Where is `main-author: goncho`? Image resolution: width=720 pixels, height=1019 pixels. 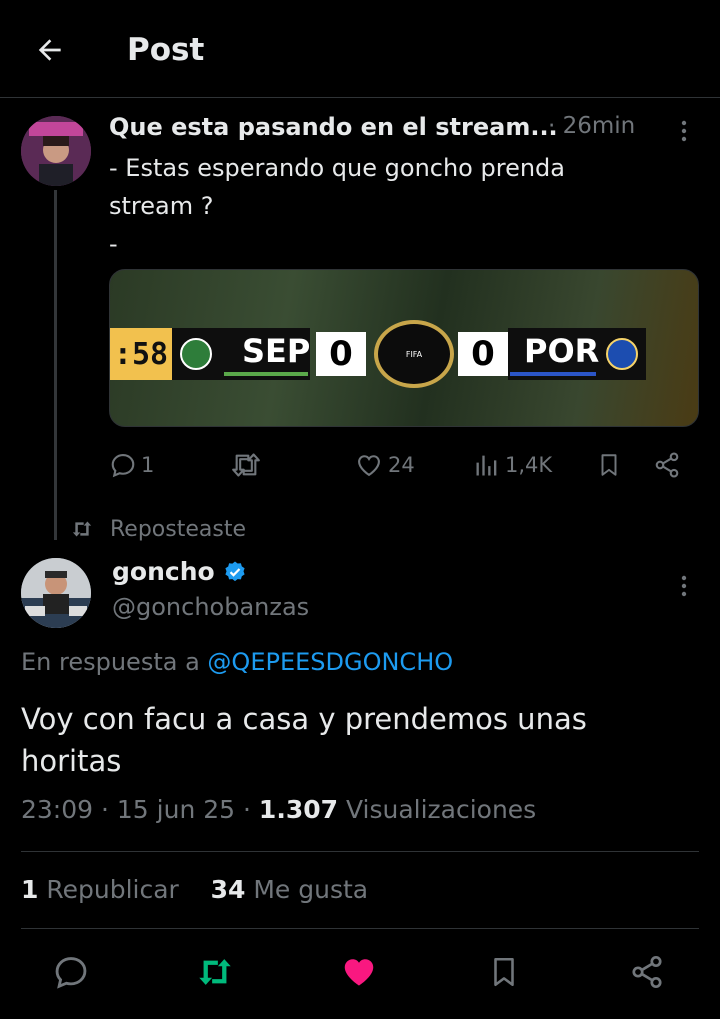
main-author: goncho is located at coordinates (179, 571).